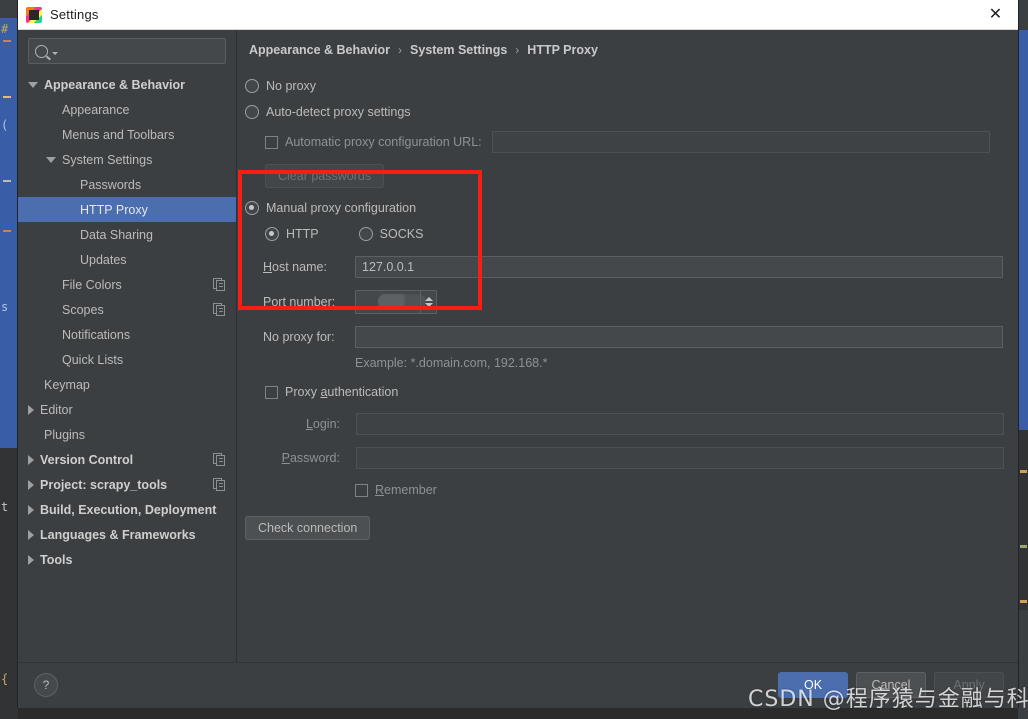 This screenshot has height=719, width=1028. I want to click on sidebar-item-system-settings: System Settings, so click(127, 159).